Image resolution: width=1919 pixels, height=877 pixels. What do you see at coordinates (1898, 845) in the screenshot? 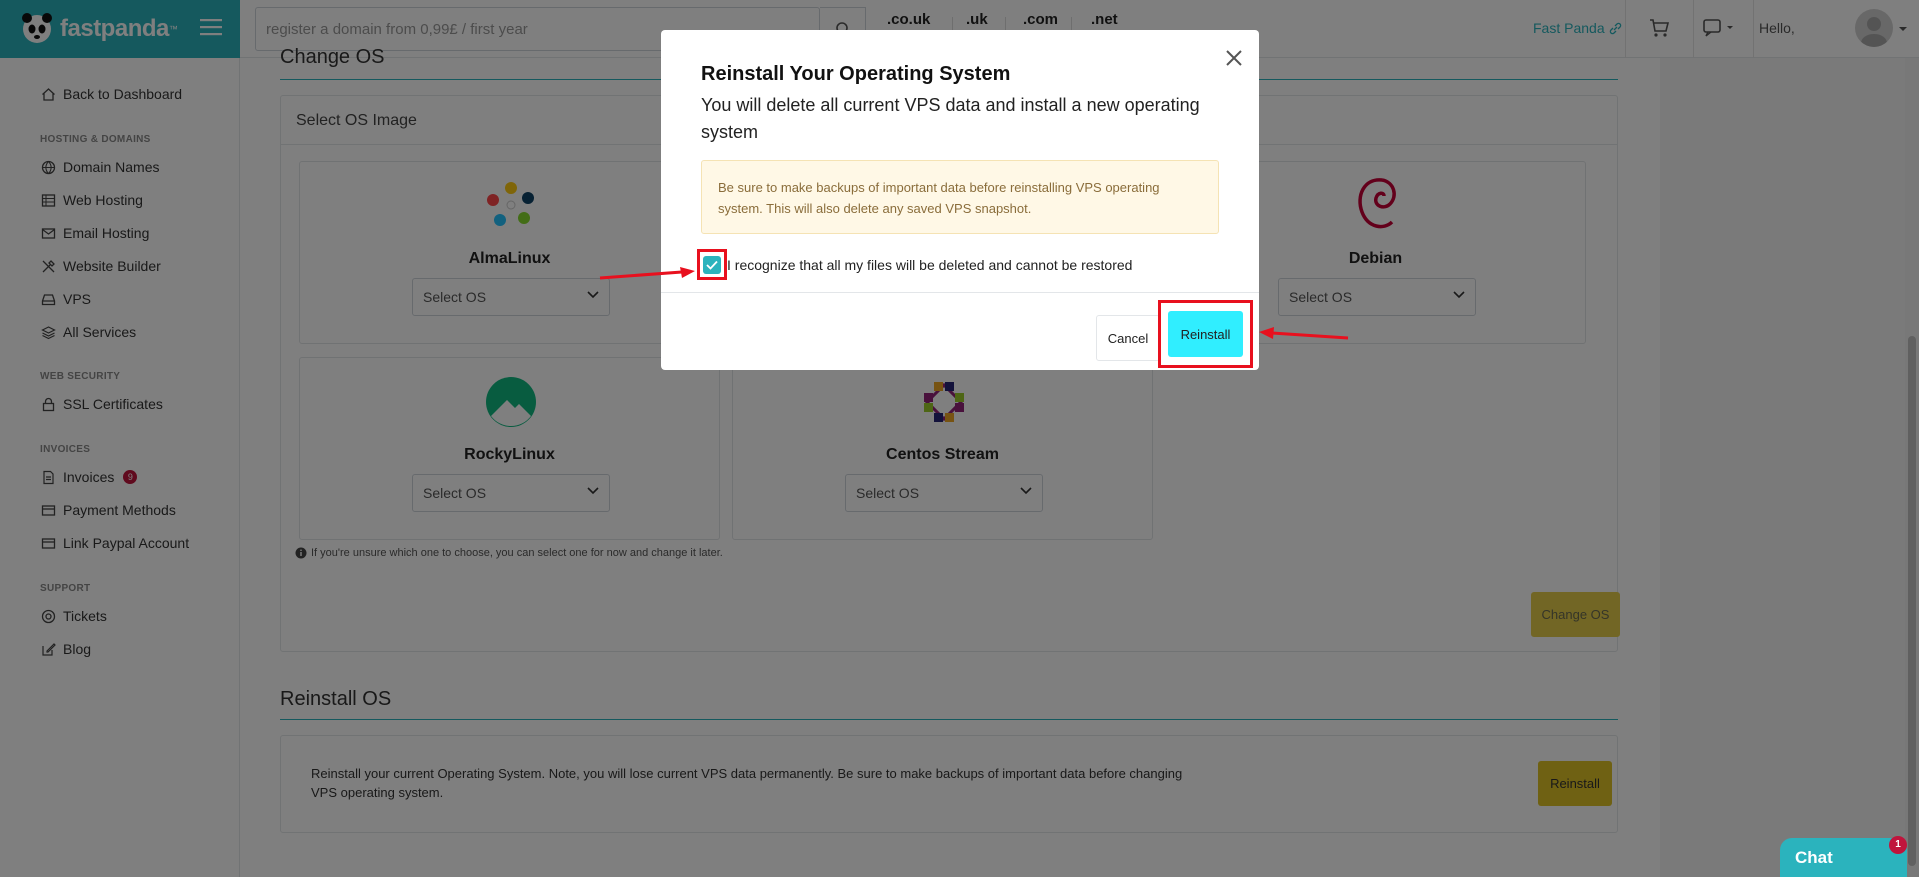
I see `chat-notification-badge: 1` at bounding box center [1898, 845].